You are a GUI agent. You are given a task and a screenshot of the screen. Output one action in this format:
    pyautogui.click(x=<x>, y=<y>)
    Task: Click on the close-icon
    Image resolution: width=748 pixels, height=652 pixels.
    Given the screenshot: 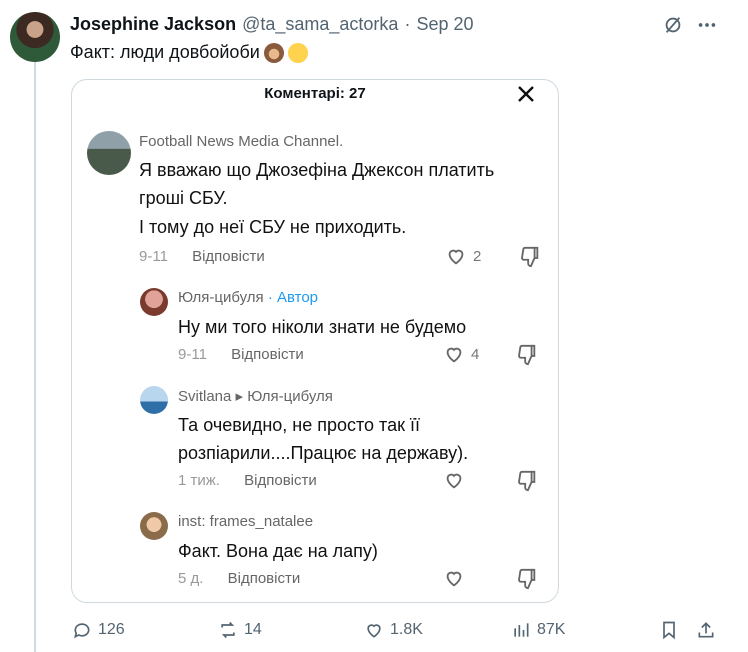 What is the action you would take?
    pyautogui.click(x=526, y=94)
    